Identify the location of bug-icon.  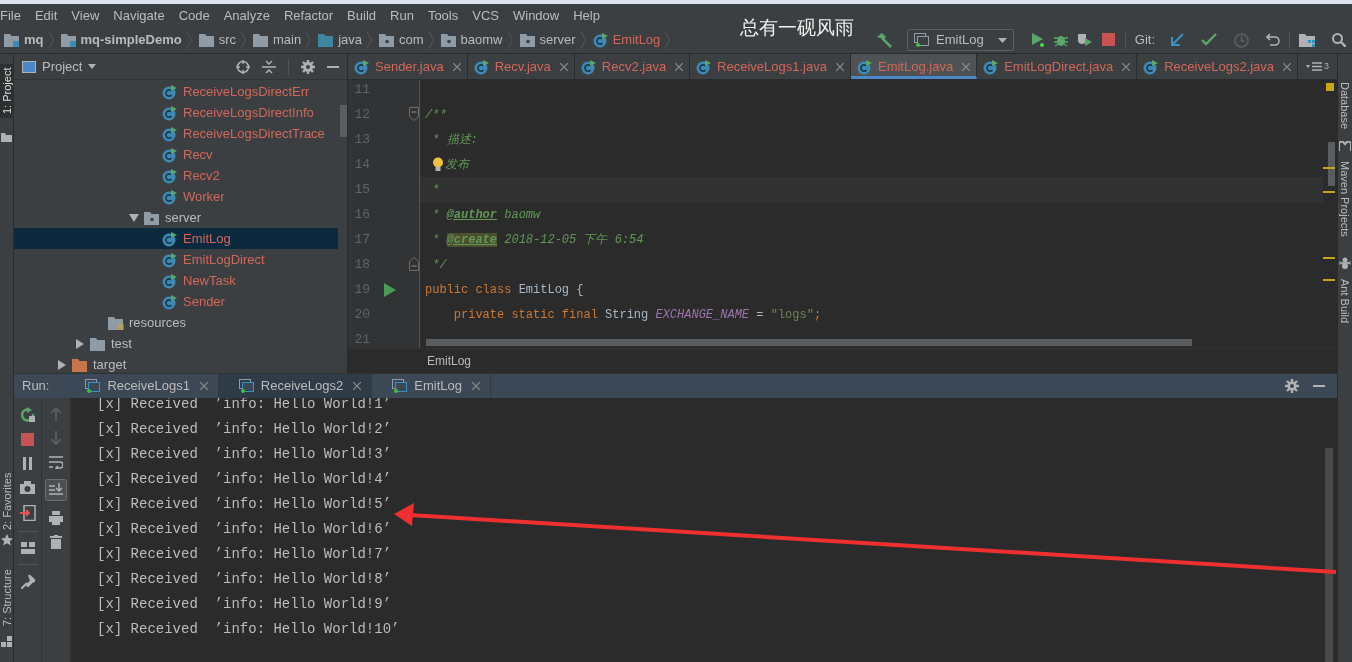
(1060, 40).